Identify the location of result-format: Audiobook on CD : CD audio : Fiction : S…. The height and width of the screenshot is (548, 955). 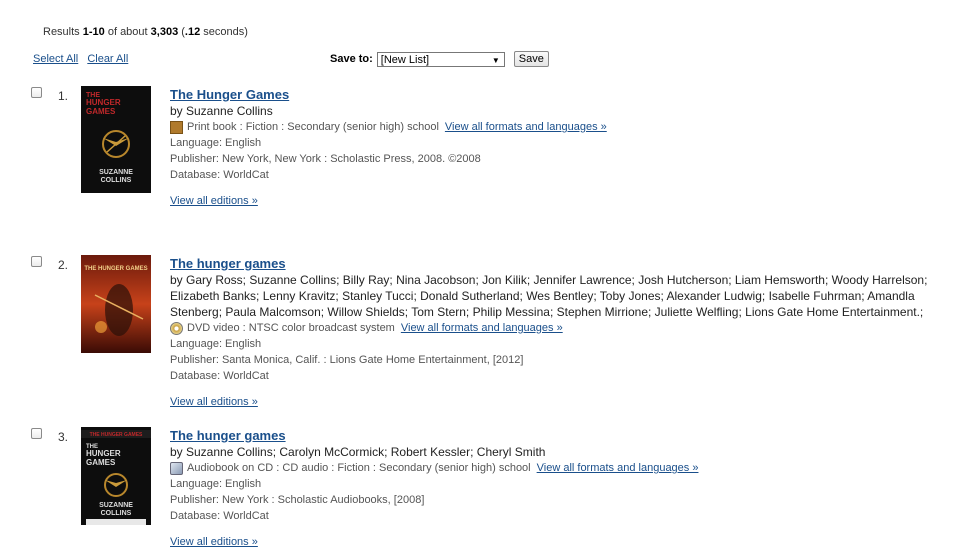
(562, 468).